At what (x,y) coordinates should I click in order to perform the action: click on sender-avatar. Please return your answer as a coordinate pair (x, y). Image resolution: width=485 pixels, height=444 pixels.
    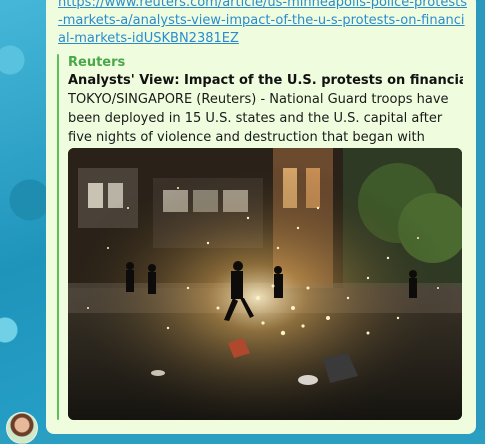
    Looking at the image, I should click on (22, 428).